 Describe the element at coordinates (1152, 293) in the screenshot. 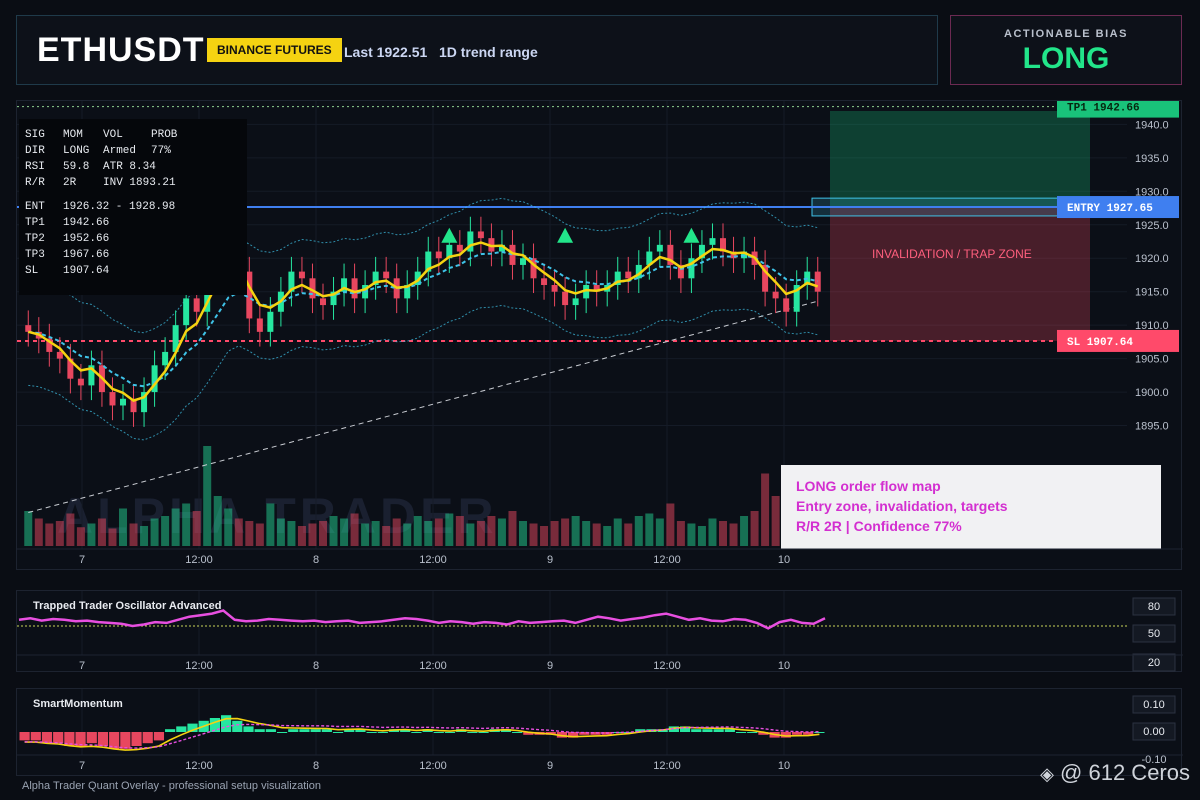

I see `y-tick-label: 1915.0` at that location.